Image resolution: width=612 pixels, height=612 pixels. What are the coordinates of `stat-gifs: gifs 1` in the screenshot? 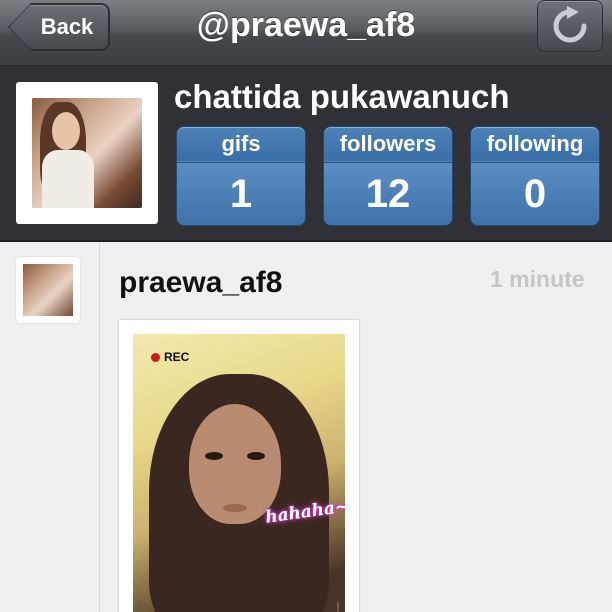 It's located at (241, 176).